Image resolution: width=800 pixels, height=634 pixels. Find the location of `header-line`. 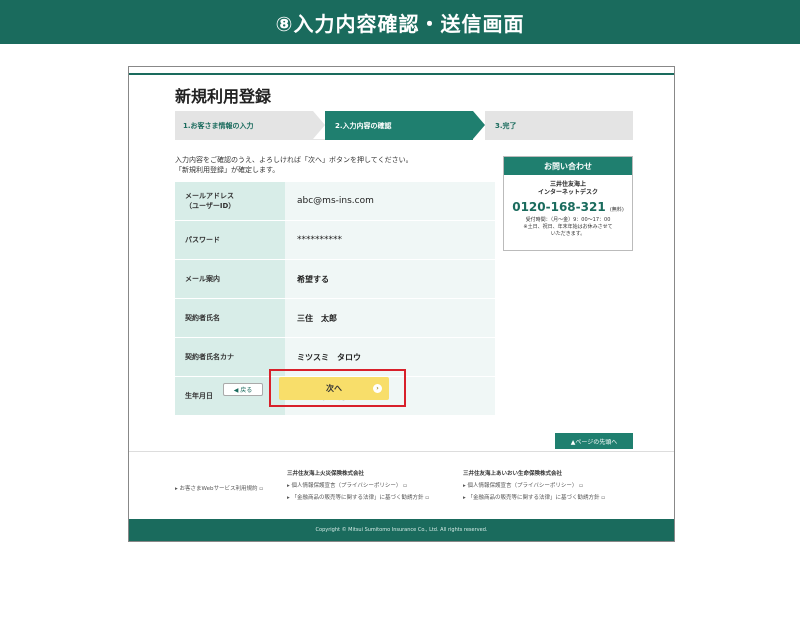

header-line is located at coordinates (401, 74).